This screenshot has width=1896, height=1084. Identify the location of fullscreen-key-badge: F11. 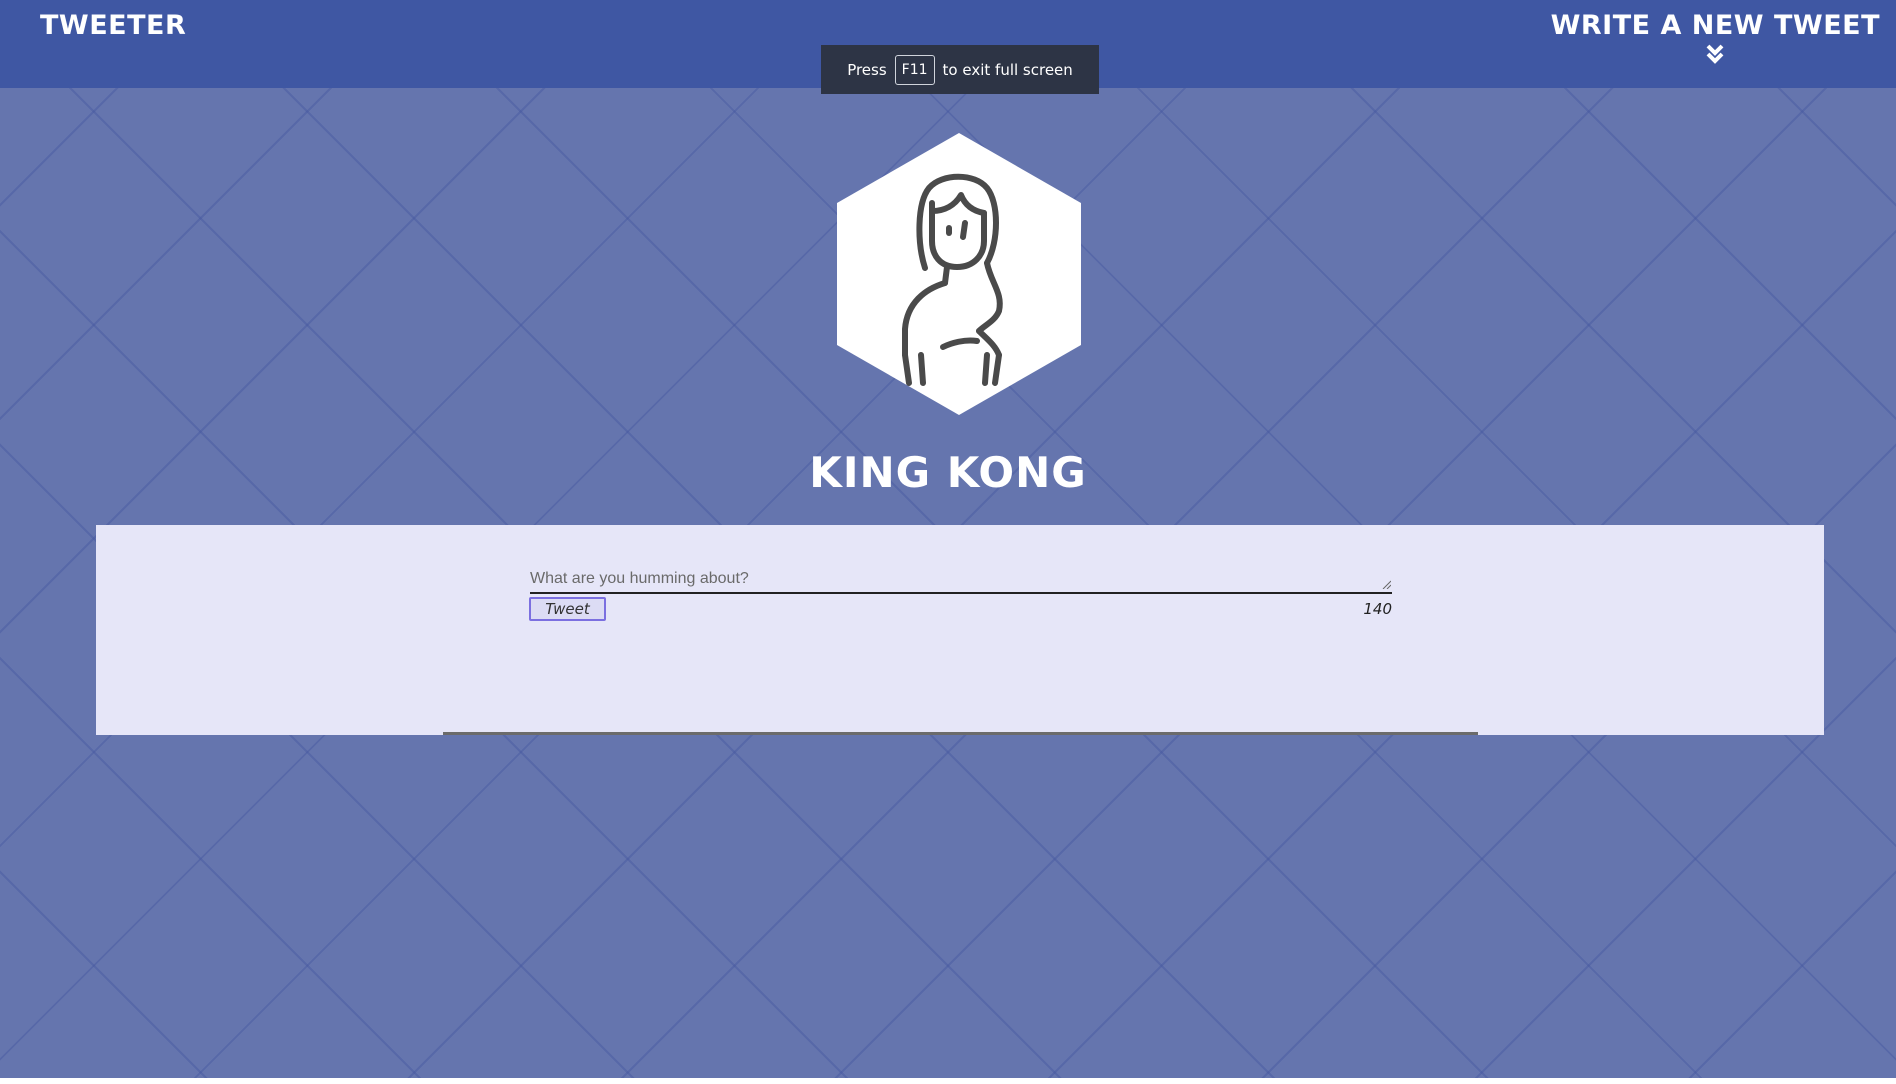
(914, 69).